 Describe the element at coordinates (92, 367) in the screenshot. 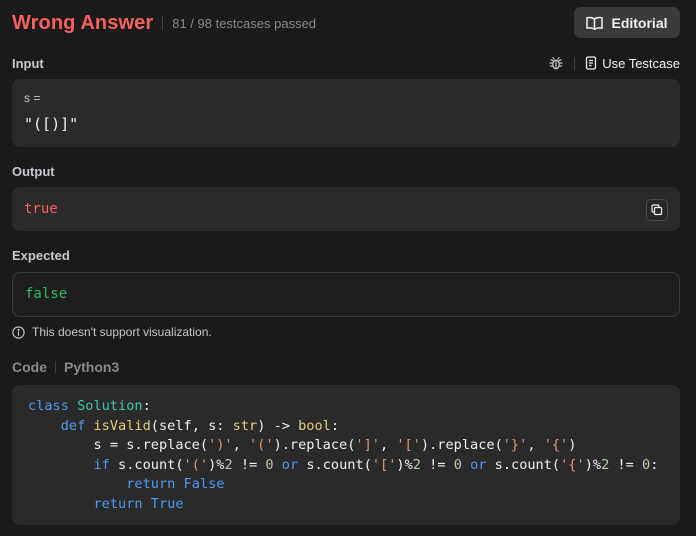

I see `code-language: Python3` at that location.